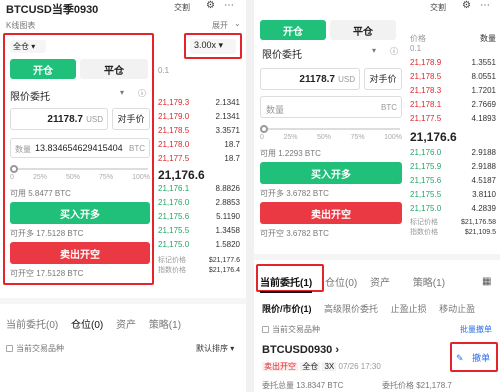  Describe the element at coordinates (220, 25) in the screenshot. I see `expand-link: 展开` at that location.